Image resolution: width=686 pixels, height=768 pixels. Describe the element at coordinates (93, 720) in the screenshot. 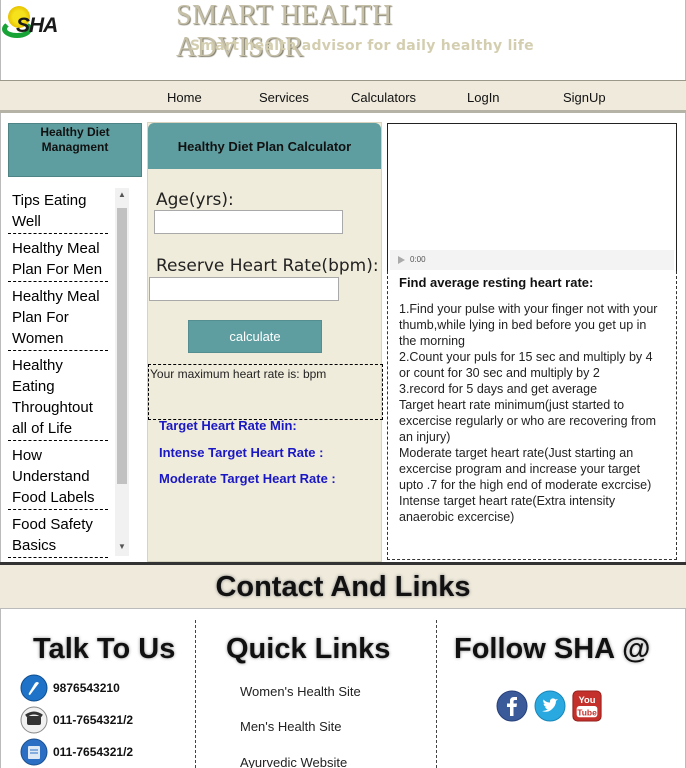

I see `telephone-number: 011-7654321/2` at that location.